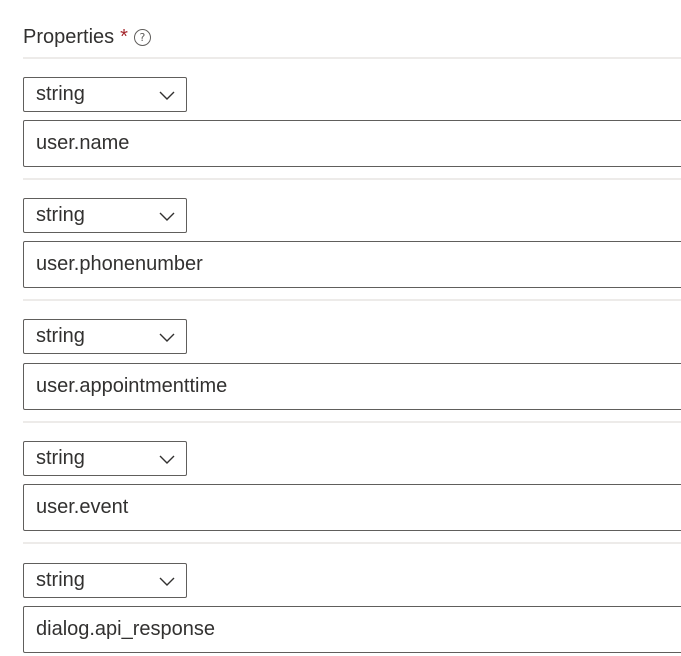 Image resolution: width=681 pixels, height=656 pixels. I want to click on required-asterisk: *, so click(124, 36).